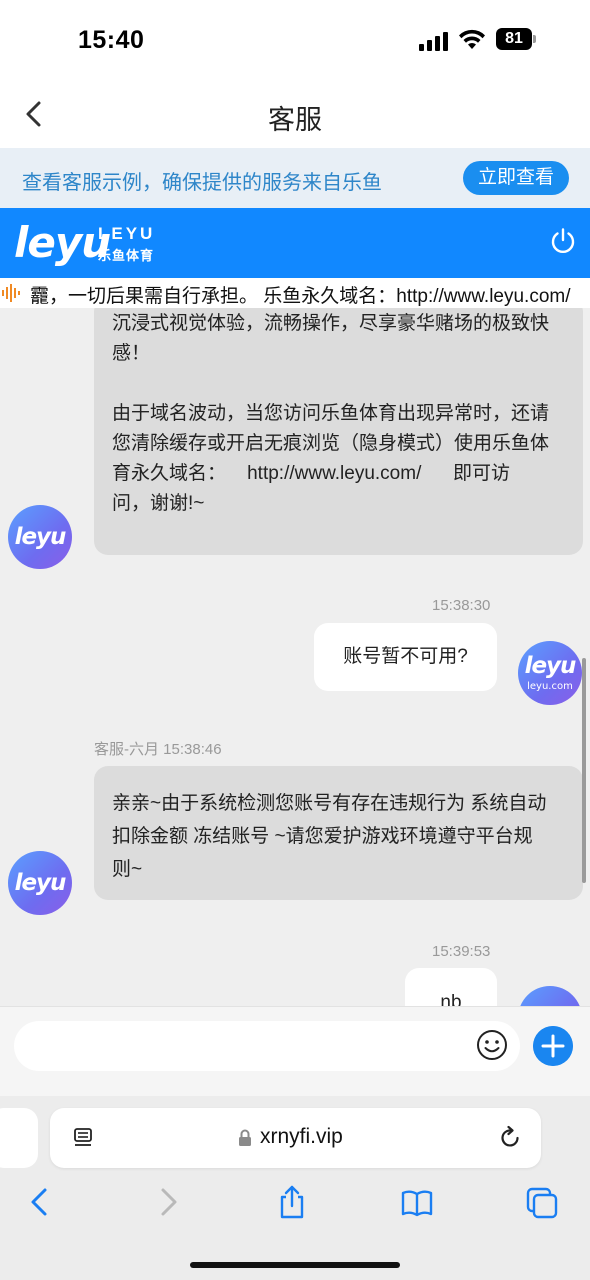 This screenshot has height=1280, width=590. I want to click on tabs-icon, so click(542, 1202).